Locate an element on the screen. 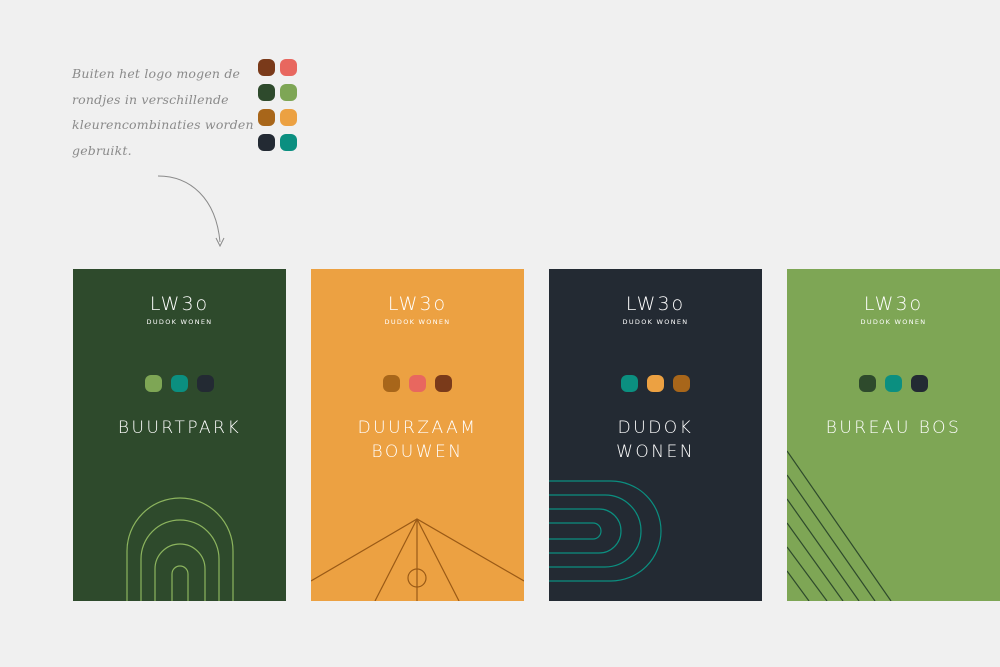  title-line: BUREAU BOS is located at coordinates (893, 428).